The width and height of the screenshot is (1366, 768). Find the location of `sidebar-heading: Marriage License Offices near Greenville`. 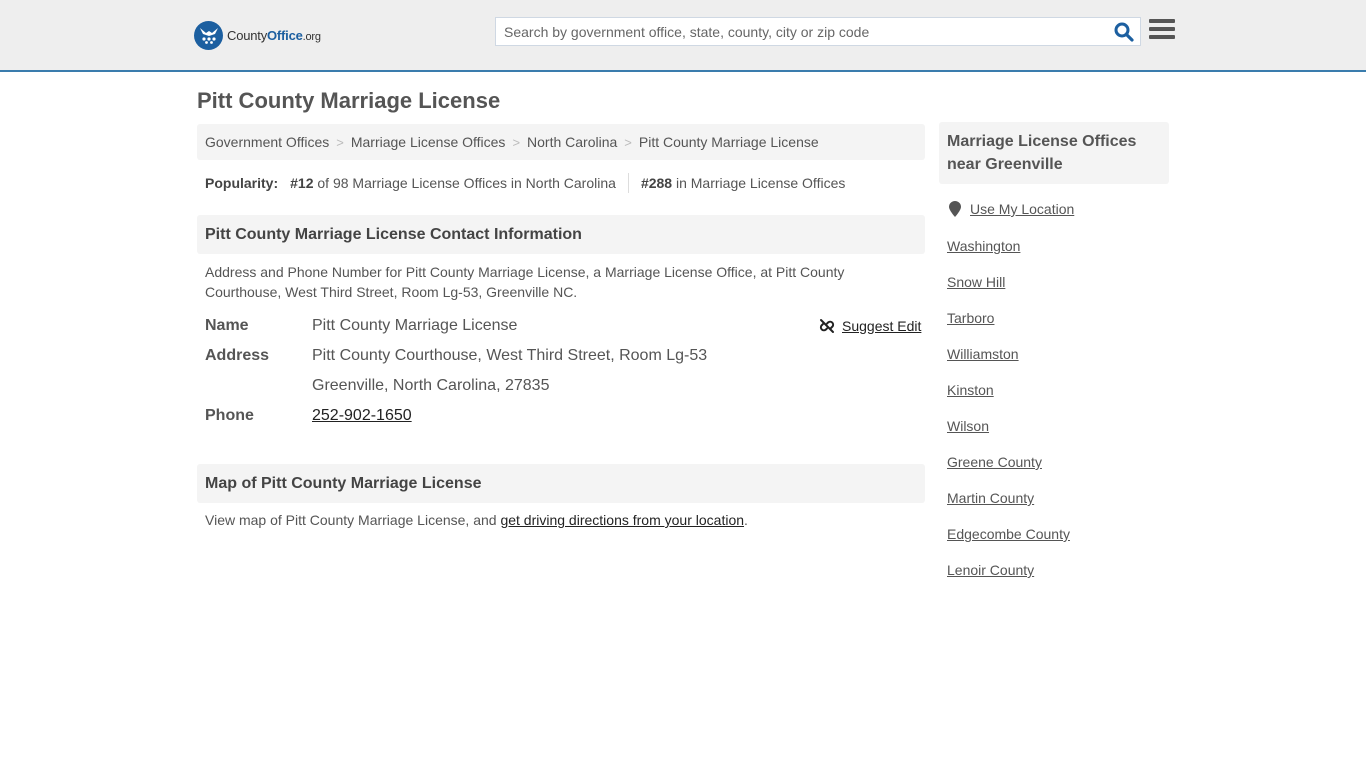

sidebar-heading: Marriage License Offices near Greenville is located at coordinates (1054, 153).